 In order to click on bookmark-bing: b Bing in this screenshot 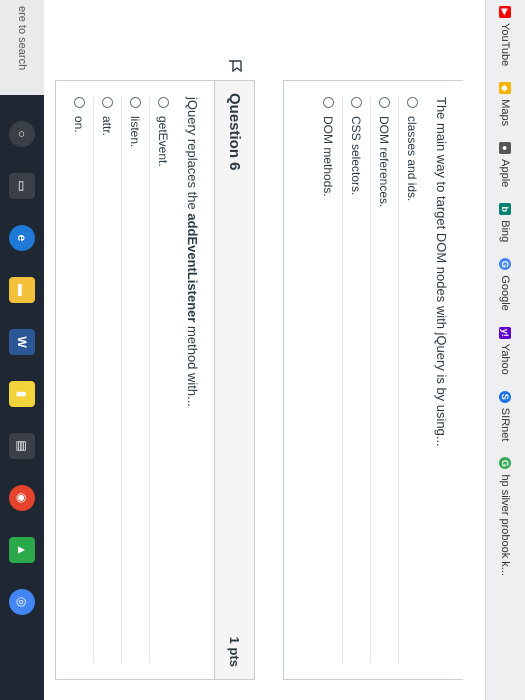, I will do `click(505, 223)`.